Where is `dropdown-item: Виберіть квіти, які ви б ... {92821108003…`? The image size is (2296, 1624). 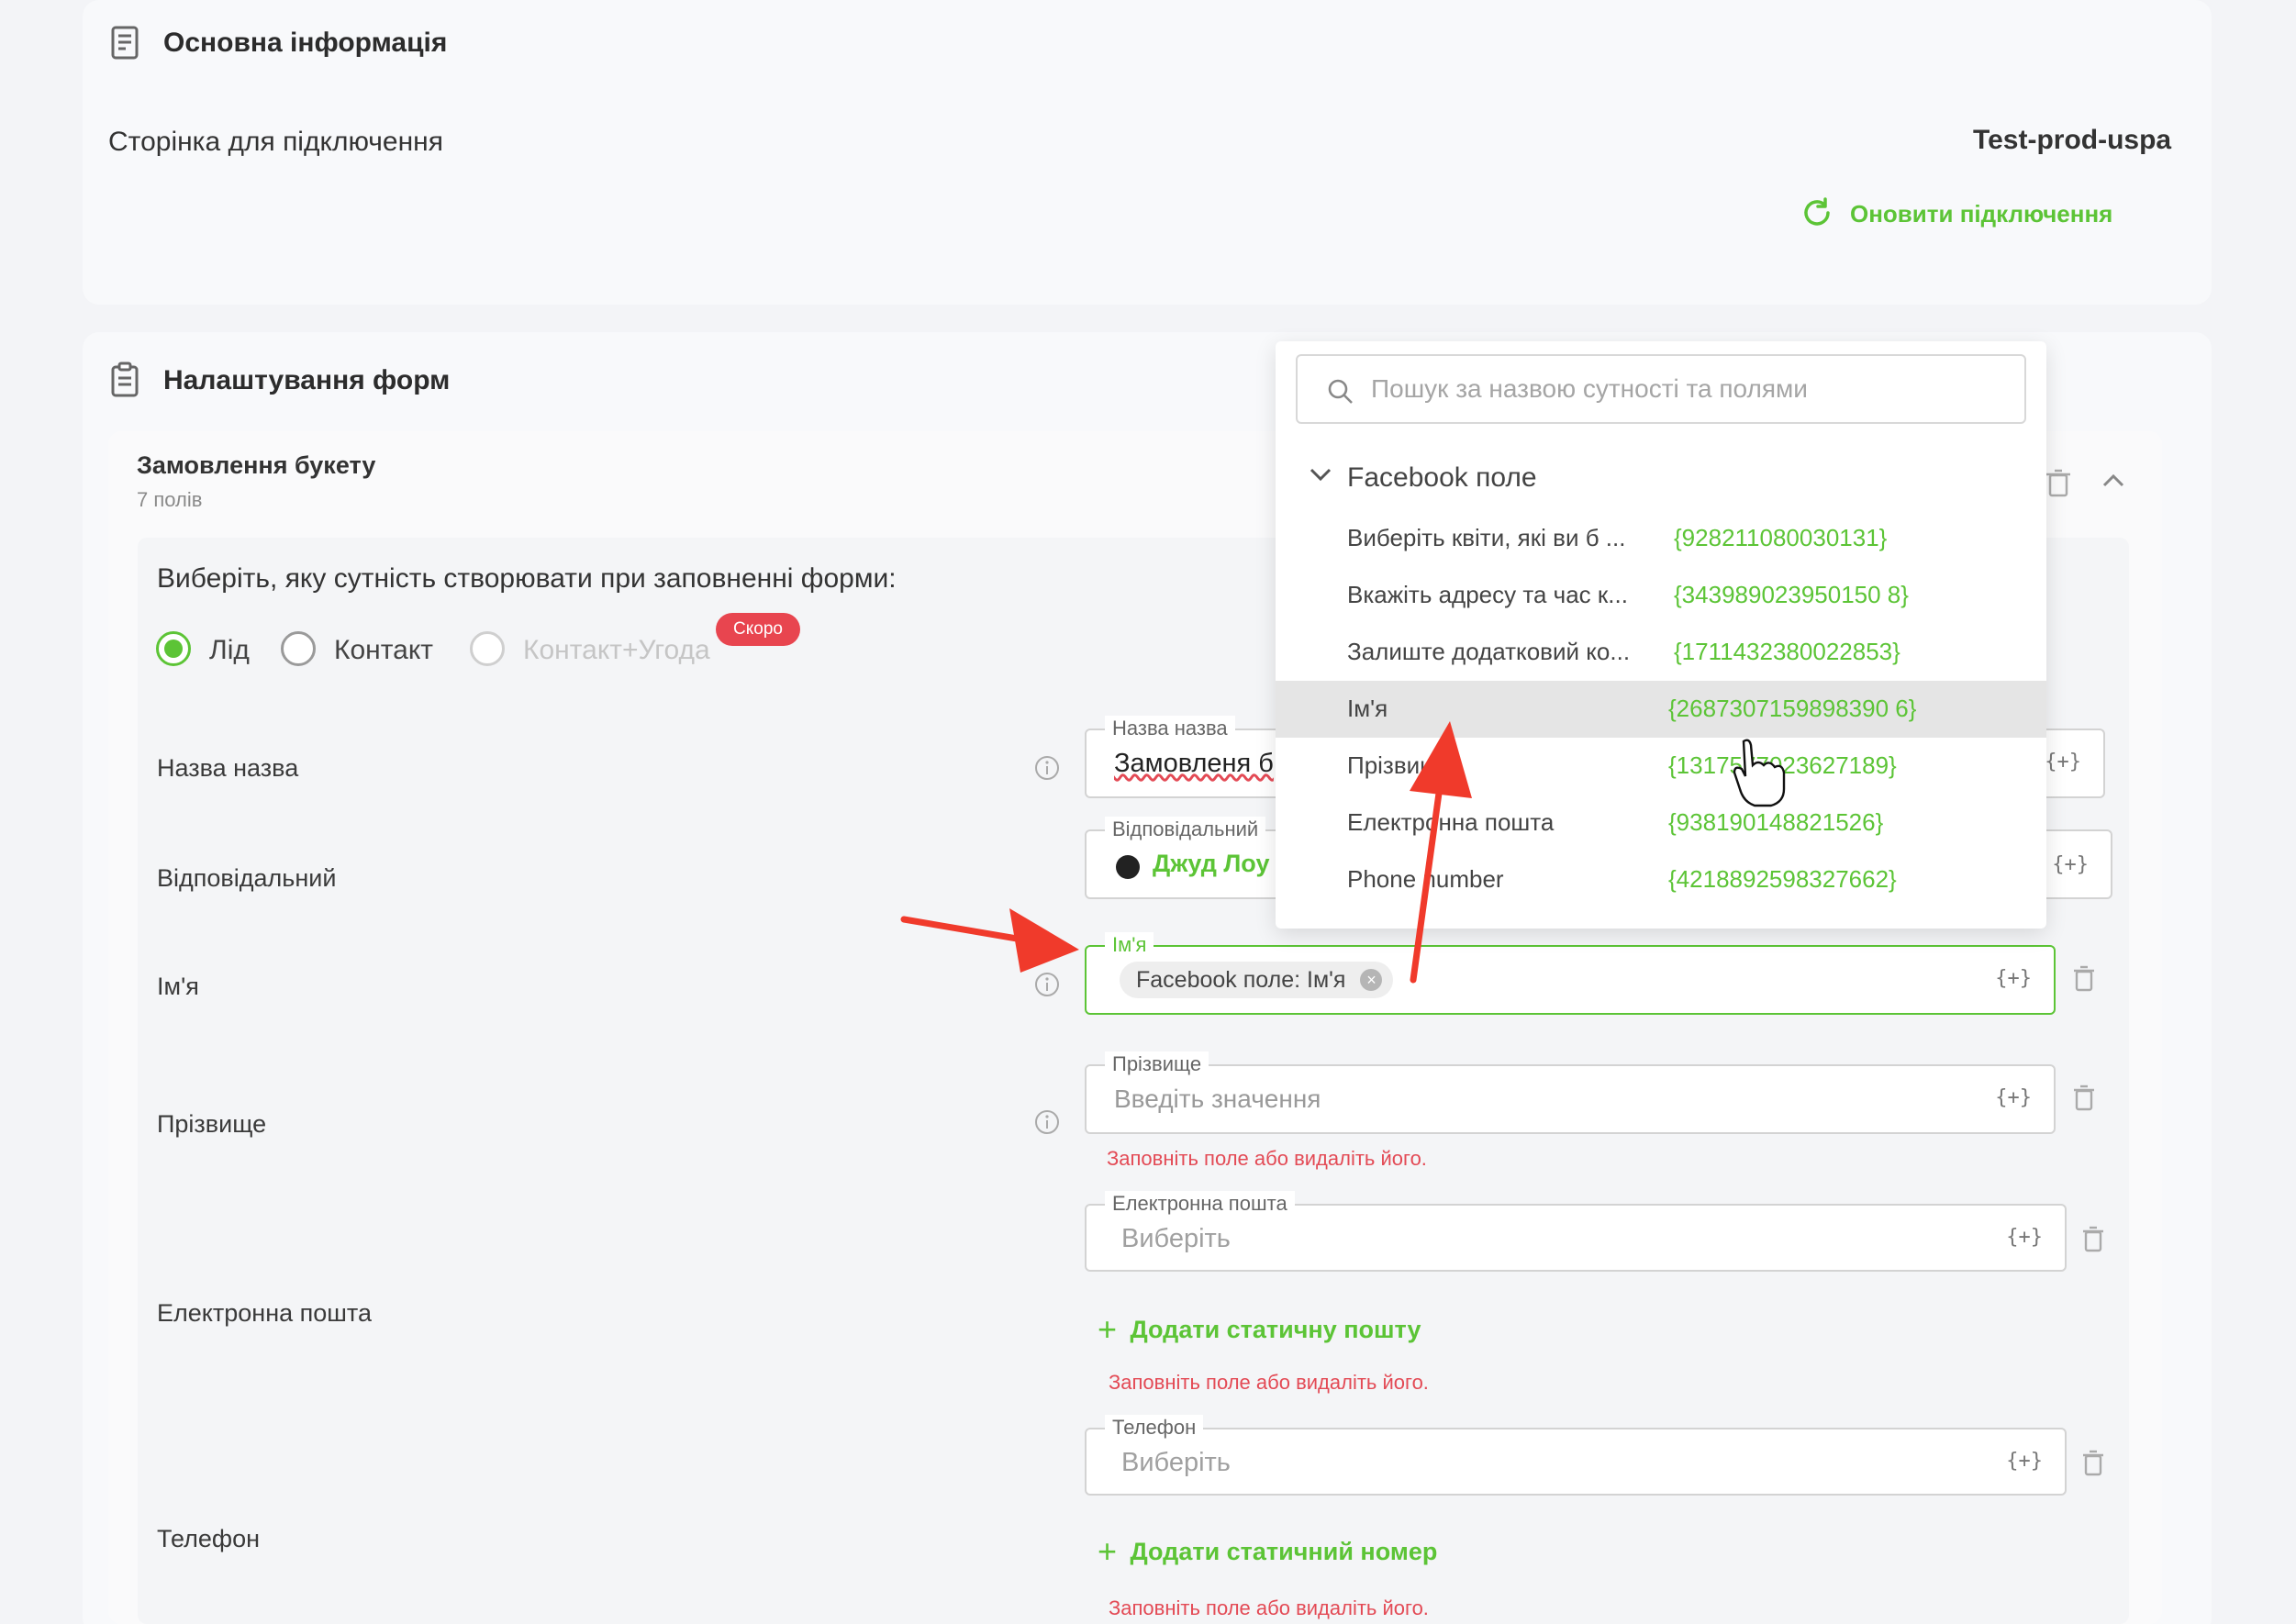 dropdown-item: Виберіть квіти, які ви б ... {92821108003… is located at coordinates (1661, 538).